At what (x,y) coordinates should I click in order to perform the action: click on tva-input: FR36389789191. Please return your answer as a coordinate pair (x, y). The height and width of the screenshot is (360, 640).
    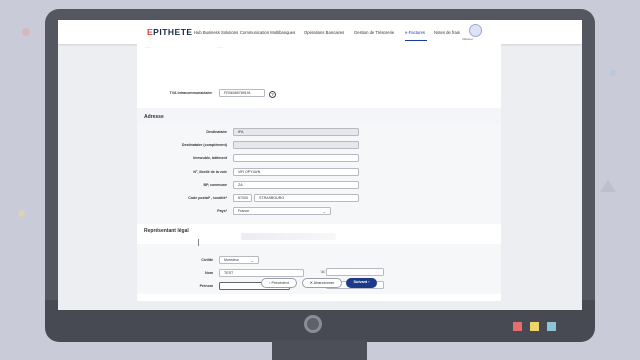
    Looking at the image, I should click on (242, 93).